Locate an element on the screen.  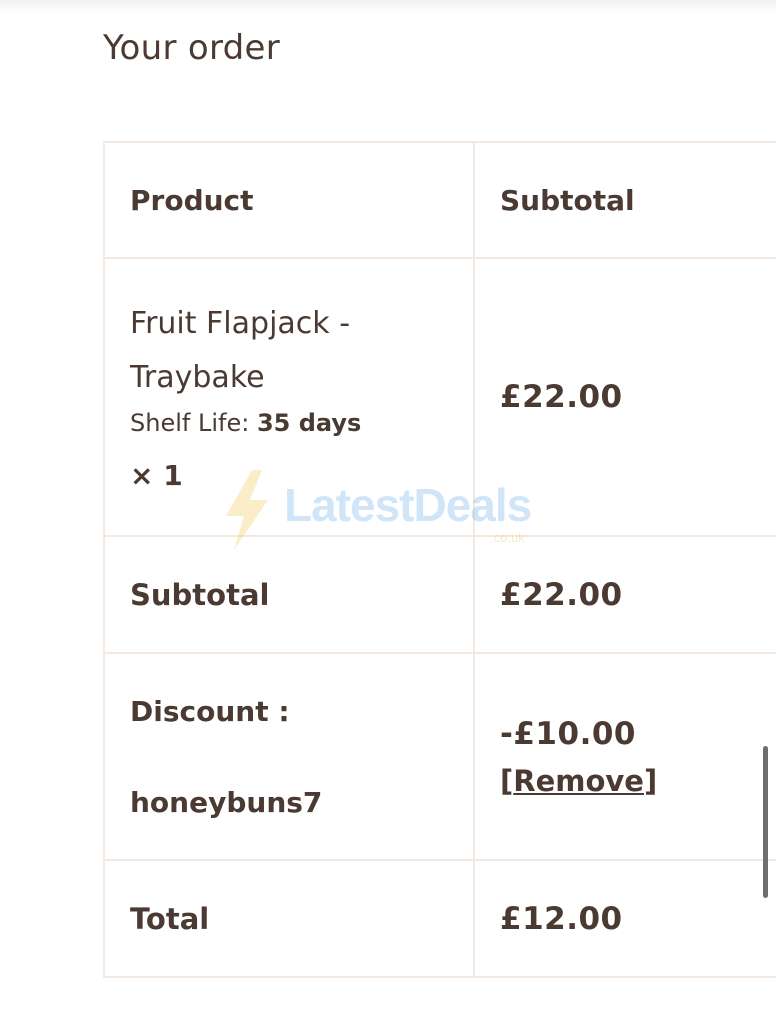
product-name: Fruit Flapjack - Traybake is located at coordinates (301, 351).